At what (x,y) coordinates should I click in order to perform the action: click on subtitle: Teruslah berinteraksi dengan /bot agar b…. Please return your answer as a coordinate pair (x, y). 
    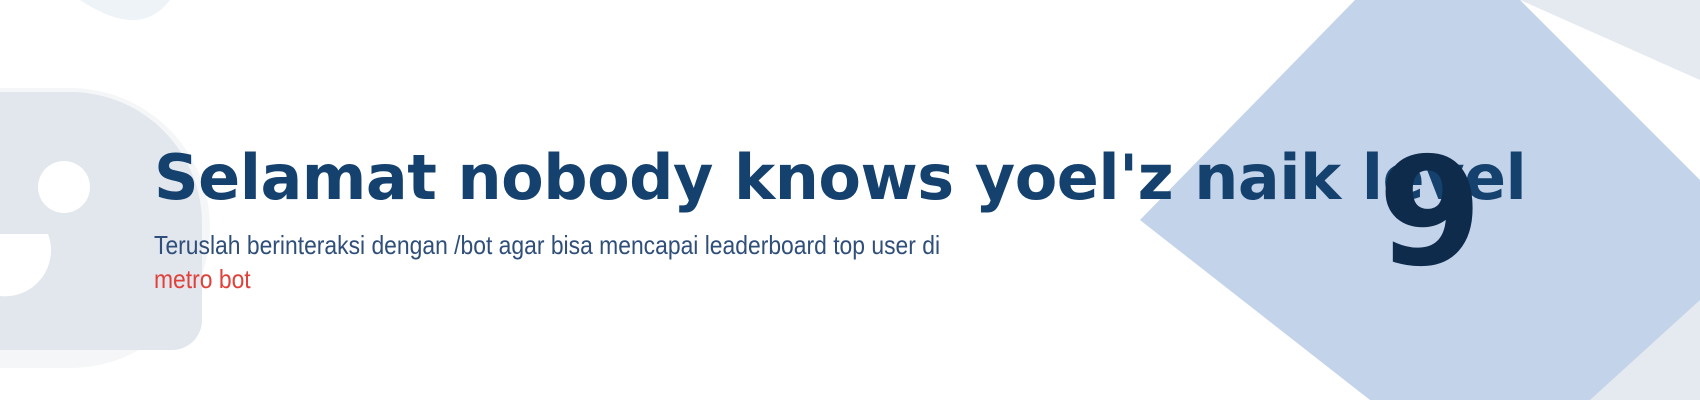
    Looking at the image, I should click on (625, 262).